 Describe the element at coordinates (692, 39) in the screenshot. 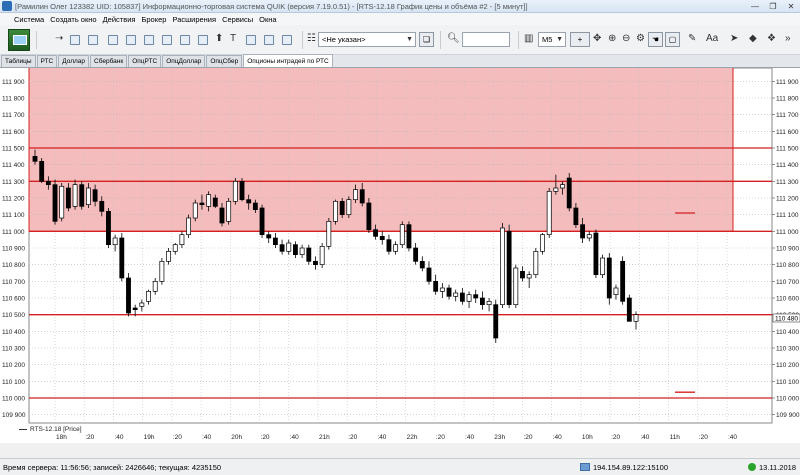

I see `pencil-icon: ✎` at that location.